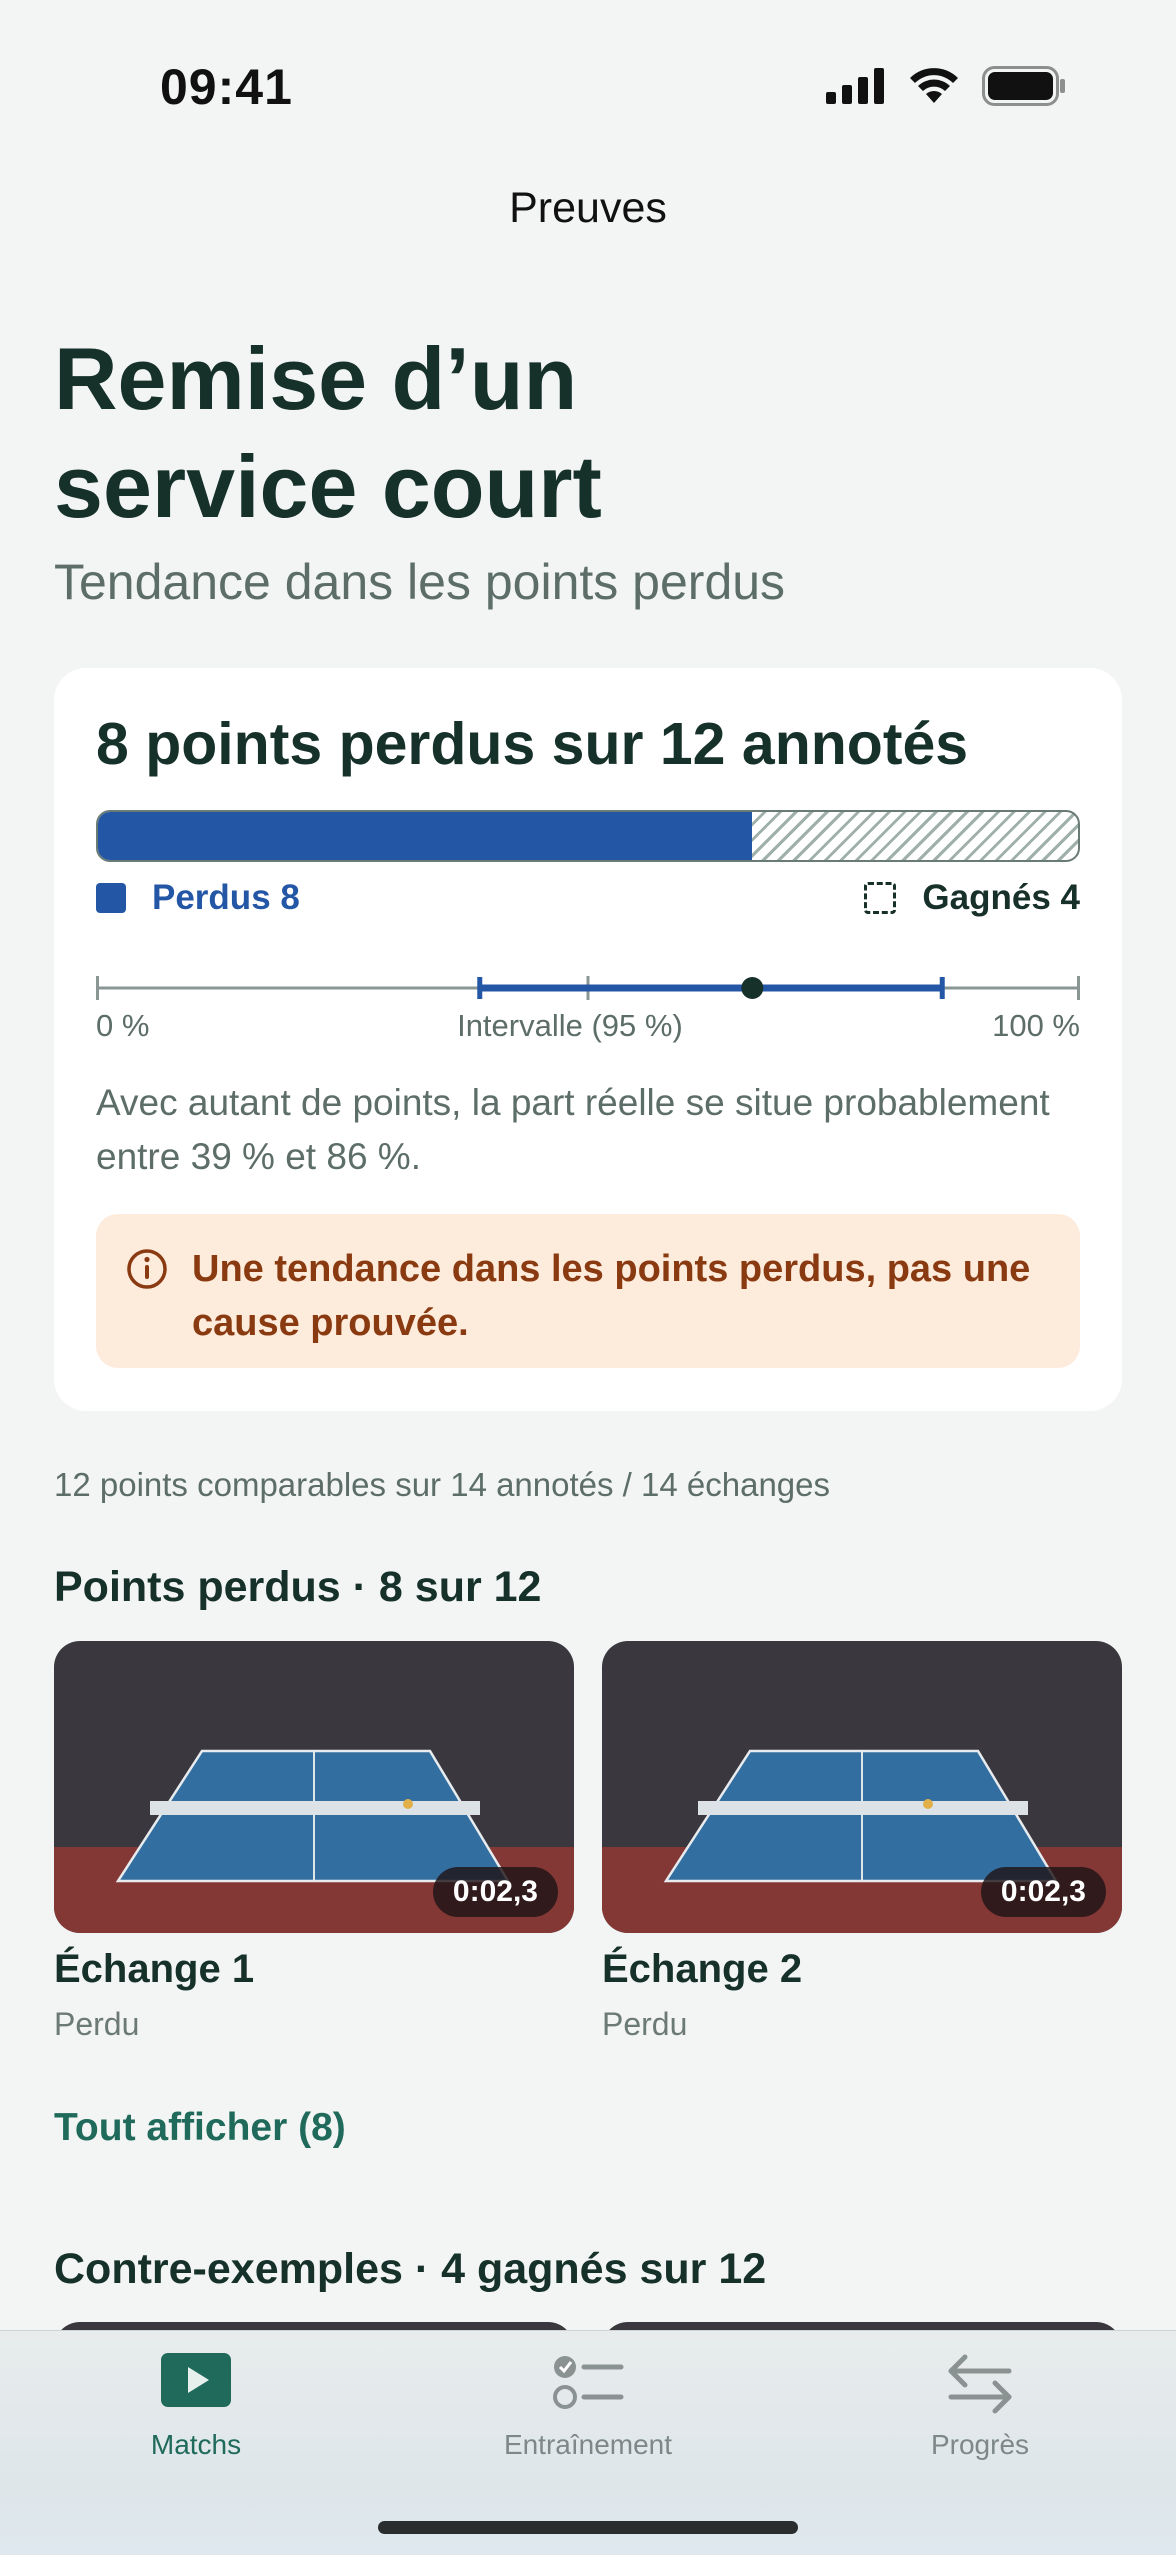 This screenshot has height=2555, width=1176. Describe the element at coordinates (147, 1269) in the screenshot. I see `info-icon` at that location.